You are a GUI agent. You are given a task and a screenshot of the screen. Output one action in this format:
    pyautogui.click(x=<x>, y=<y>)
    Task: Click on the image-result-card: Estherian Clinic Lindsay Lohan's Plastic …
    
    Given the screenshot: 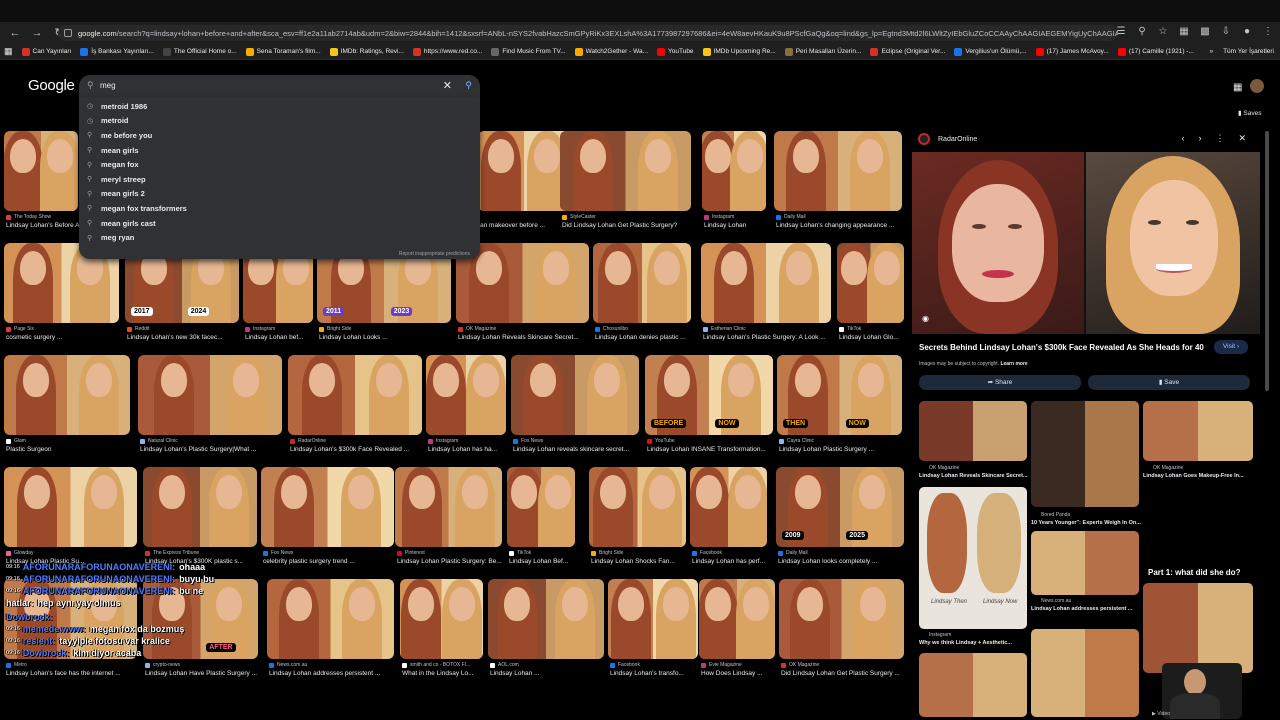 What is the action you would take?
    pyautogui.click(x=766, y=299)
    